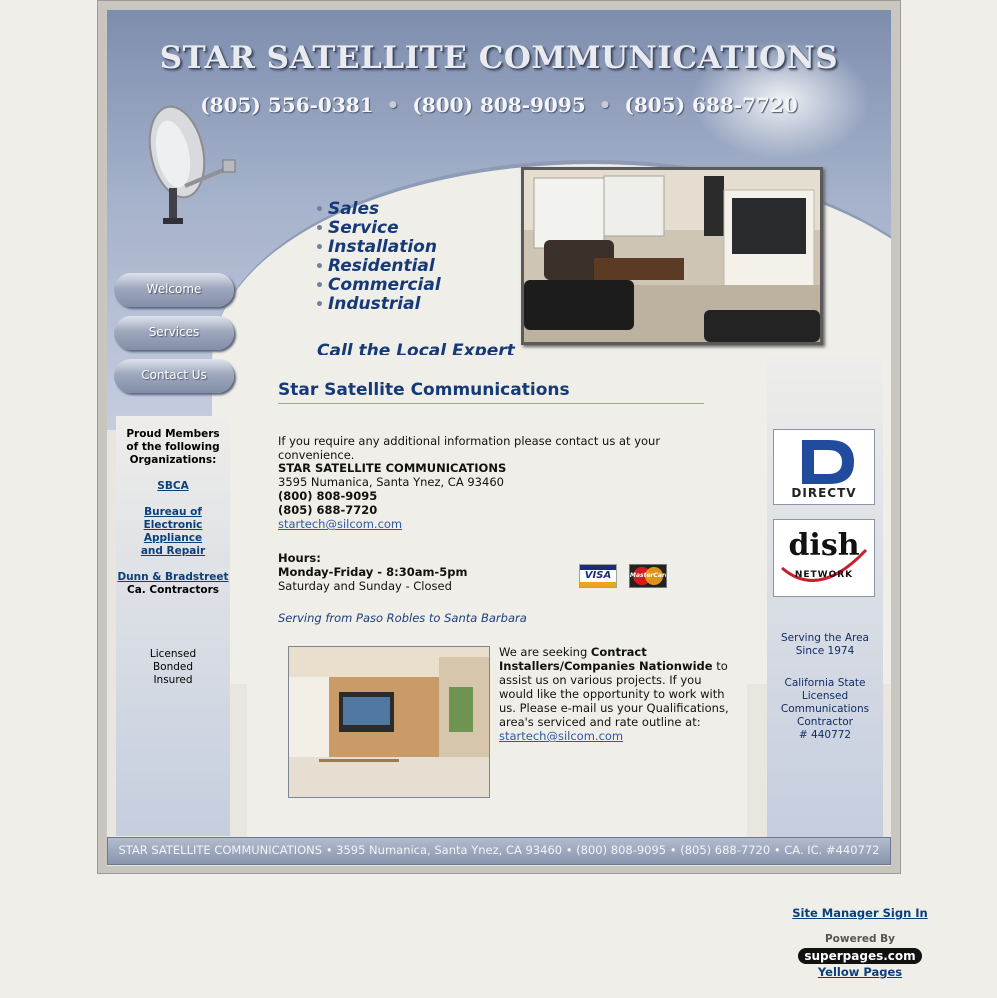 Image resolution: width=997 pixels, height=998 pixels. Describe the element at coordinates (824, 558) in the screenshot. I see `dish-network-logo: dish NETWORK` at that location.